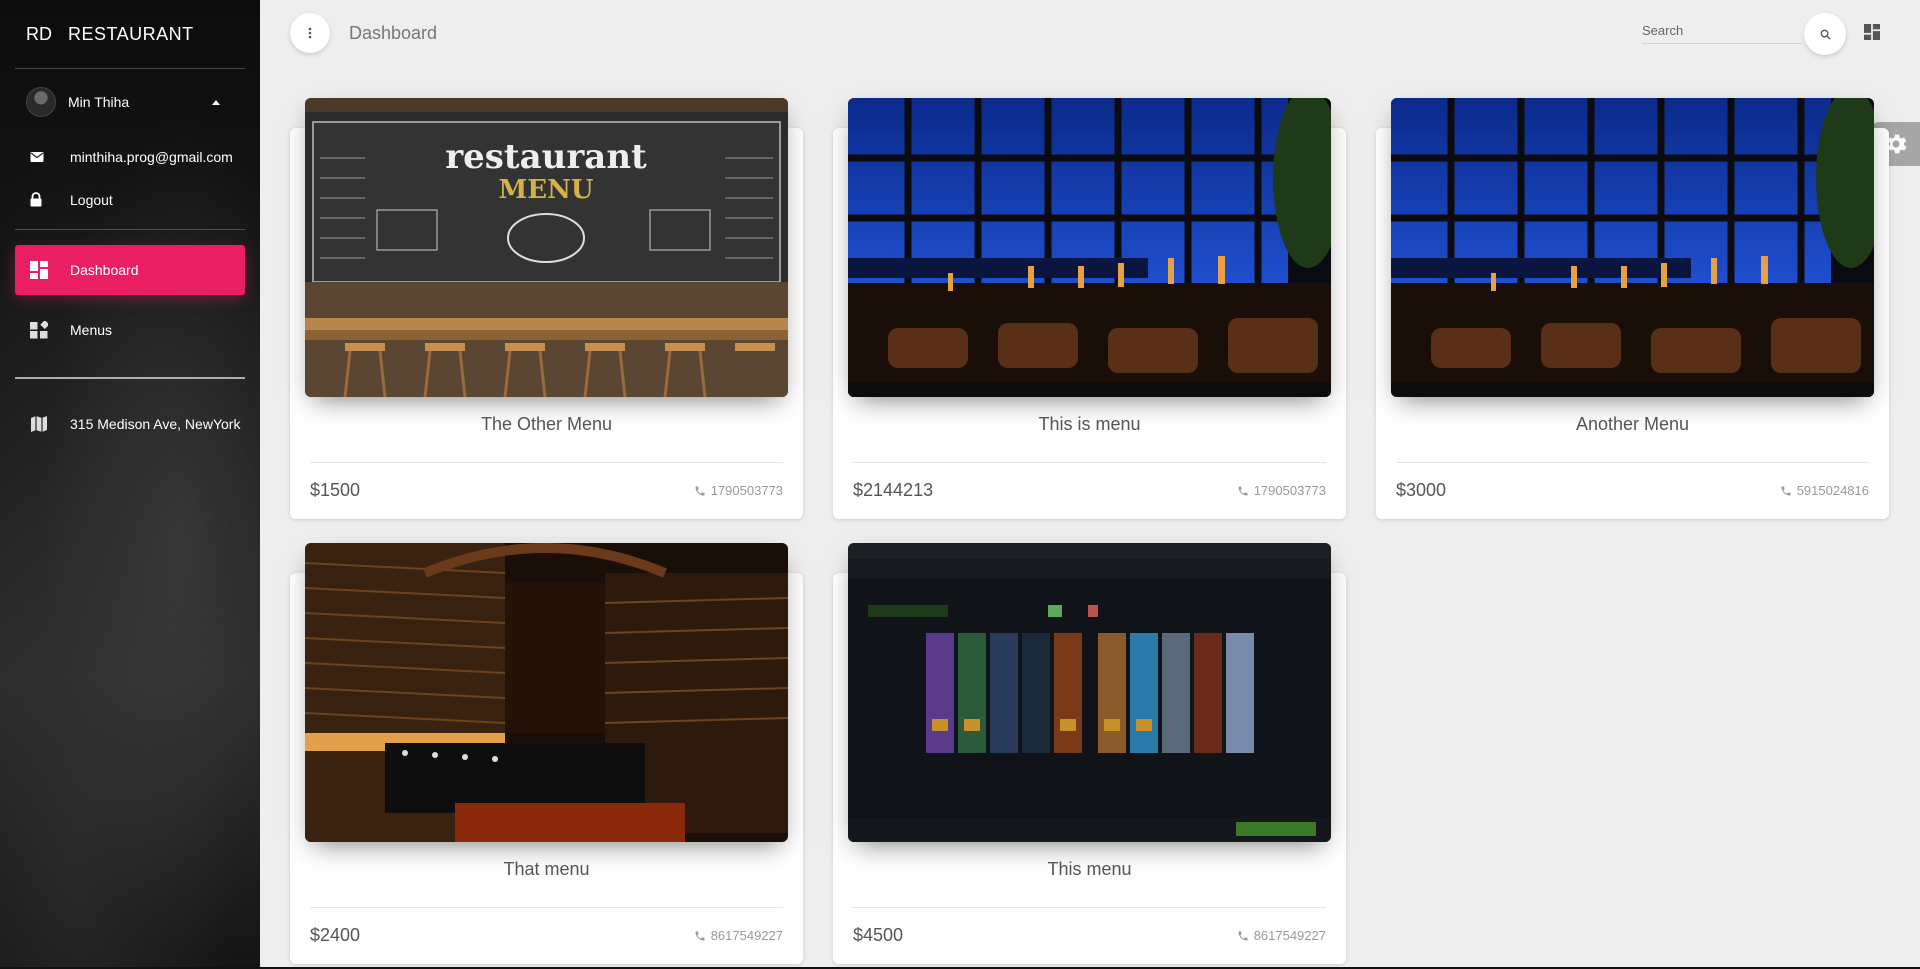 The width and height of the screenshot is (1920, 969). I want to click on sidebar-toggle-button, so click(310, 33).